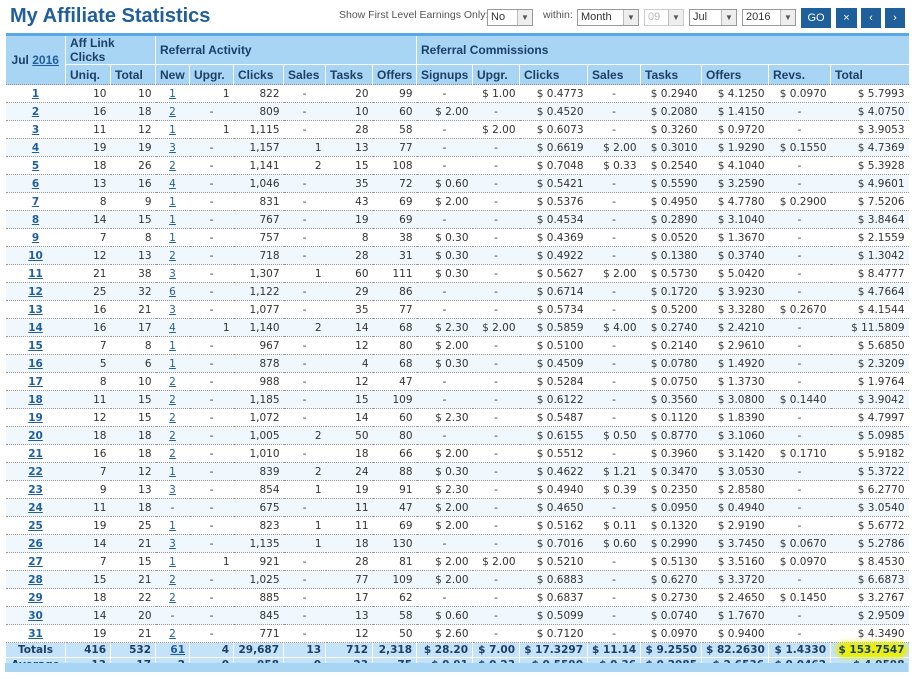 This screenshot has height=679, width=912. I want to click on day-link: 25, so click(35, 526).